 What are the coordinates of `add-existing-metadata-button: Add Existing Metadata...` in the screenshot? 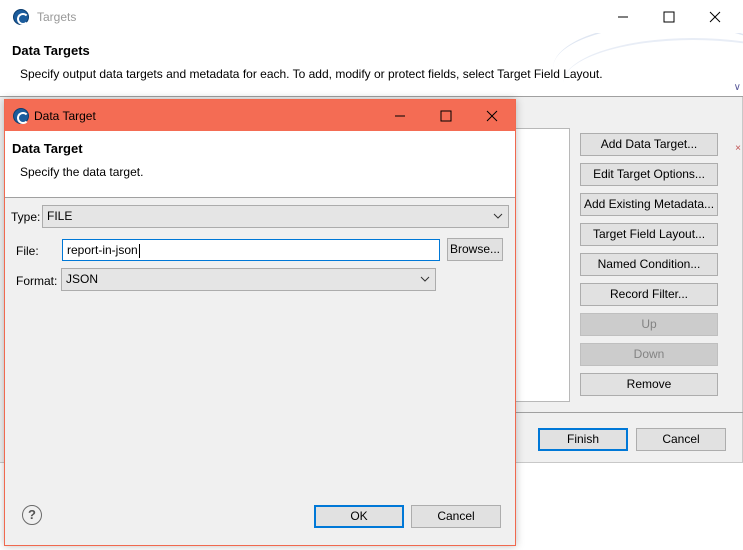 It's located at (649, 204).